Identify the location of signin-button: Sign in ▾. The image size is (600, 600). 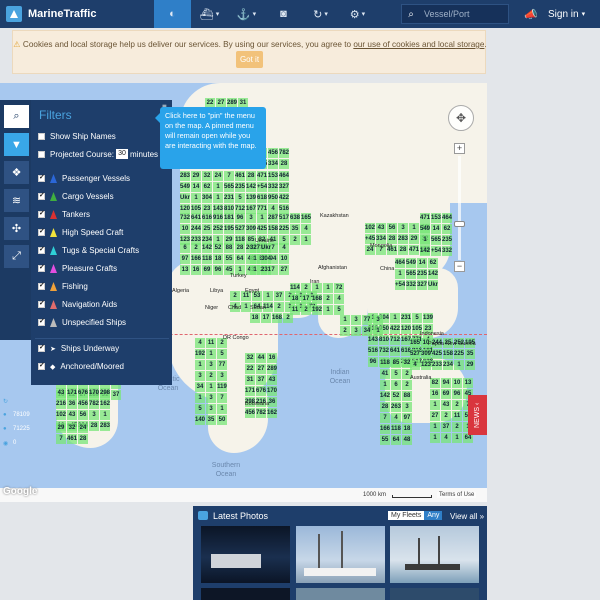
(574, 14).